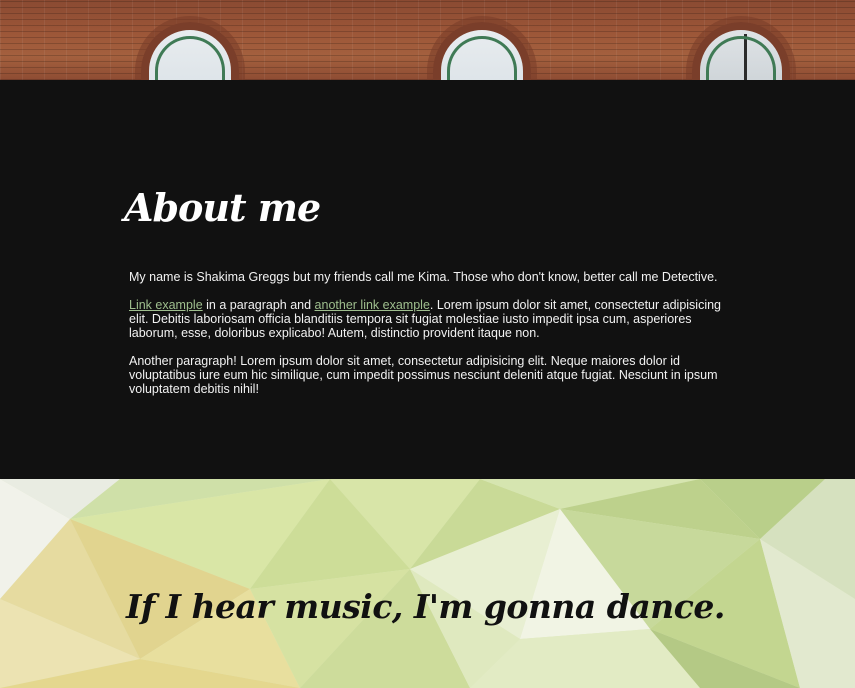 Image resolution: width=855 pixels, height=688 pixels. Describe the element at coordinates (372, 305) in the screenshot. I see `another-link-example: another link example` at that location.